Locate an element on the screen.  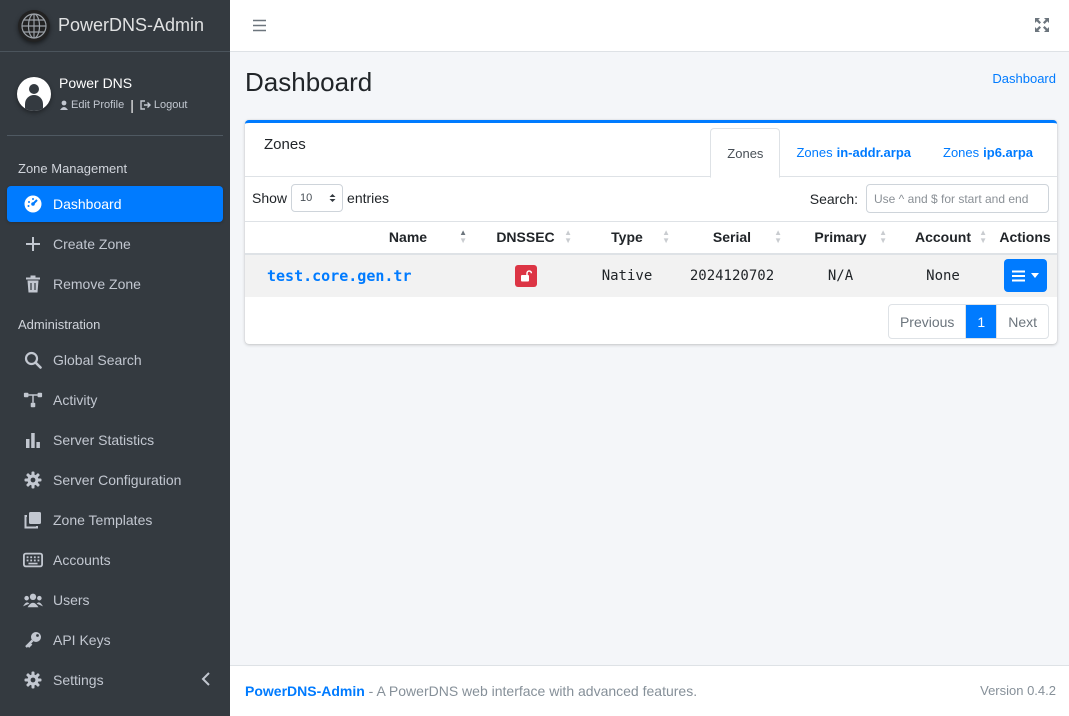
column-header-name: Name ▲ ▼ is located at coordinates (359, 238).